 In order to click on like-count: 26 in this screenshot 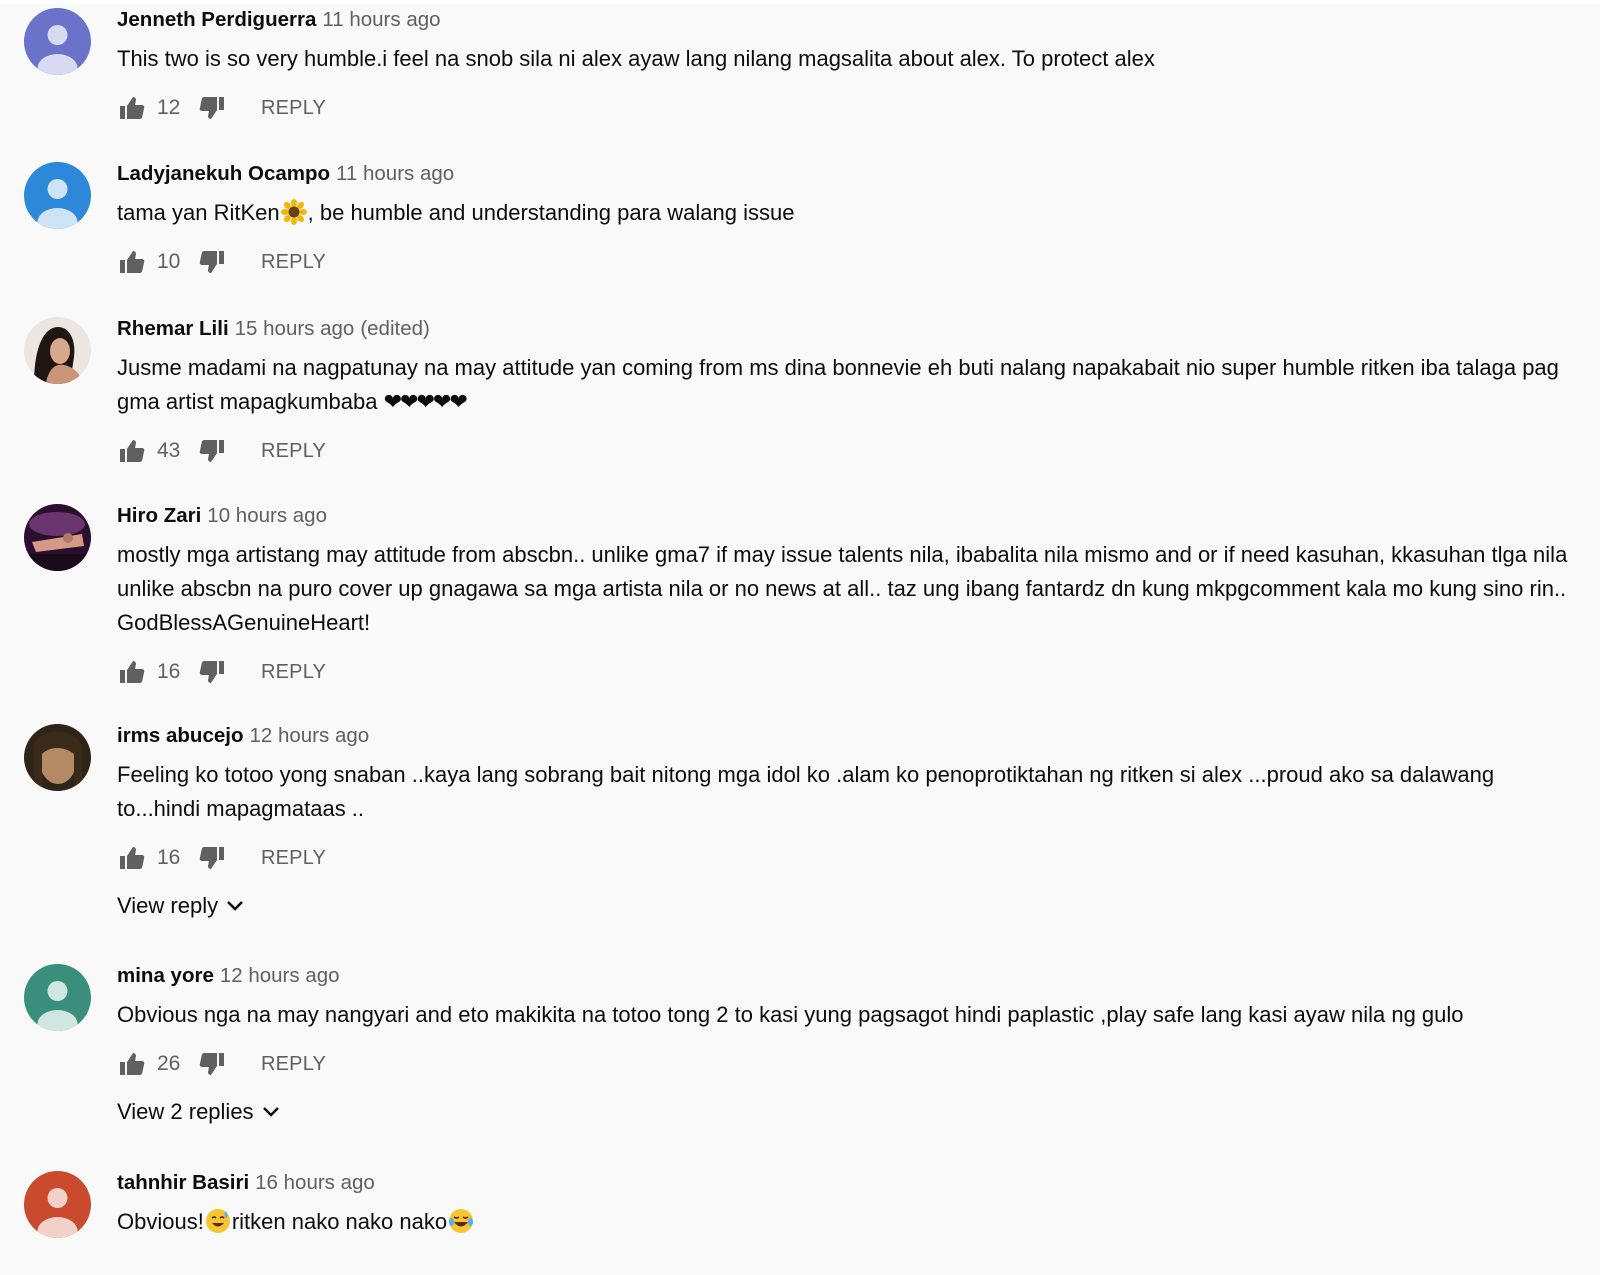, I will do `click(169, 1063)`.